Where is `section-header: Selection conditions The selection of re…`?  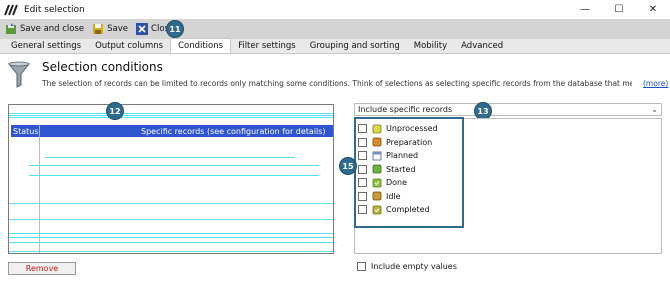
section-header: Selection conditions The selection of re… is located at coordinates (335, 74).